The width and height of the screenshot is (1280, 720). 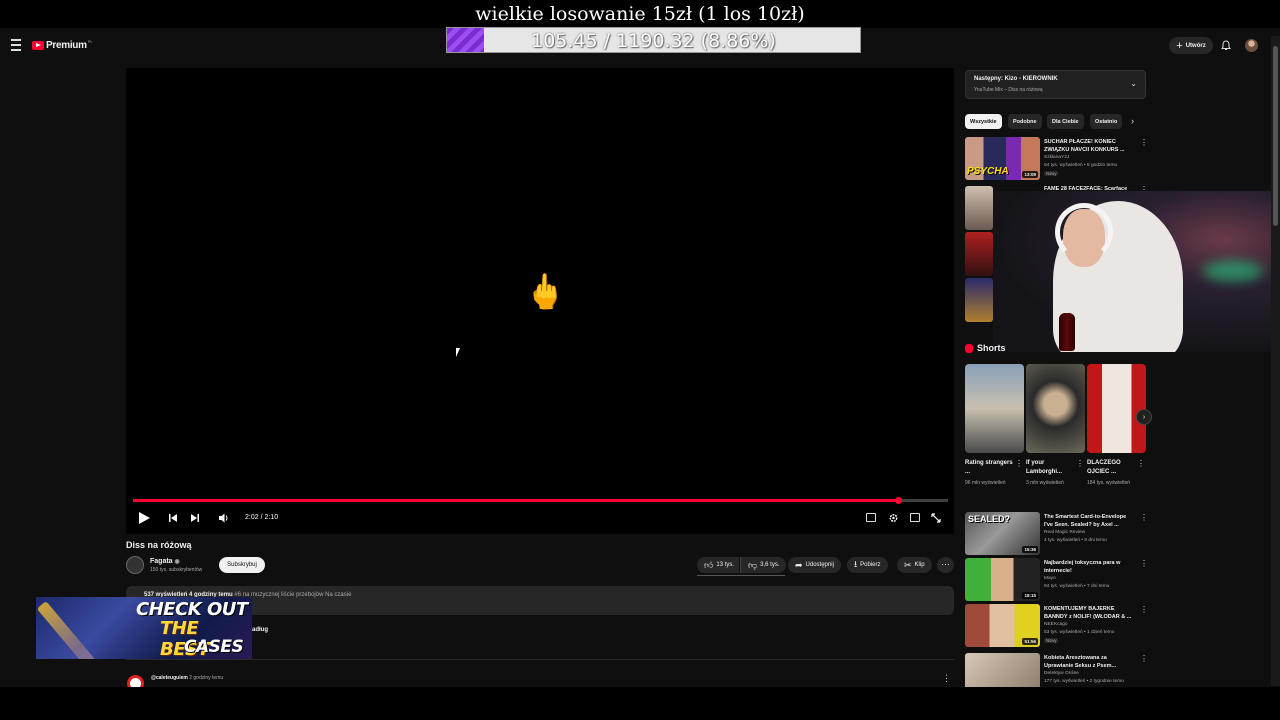 What do you see at coordinates (1002, 579) in the screenshot?
I see `video-thumbnail: 18:15` at bounding box center [1002, 579].